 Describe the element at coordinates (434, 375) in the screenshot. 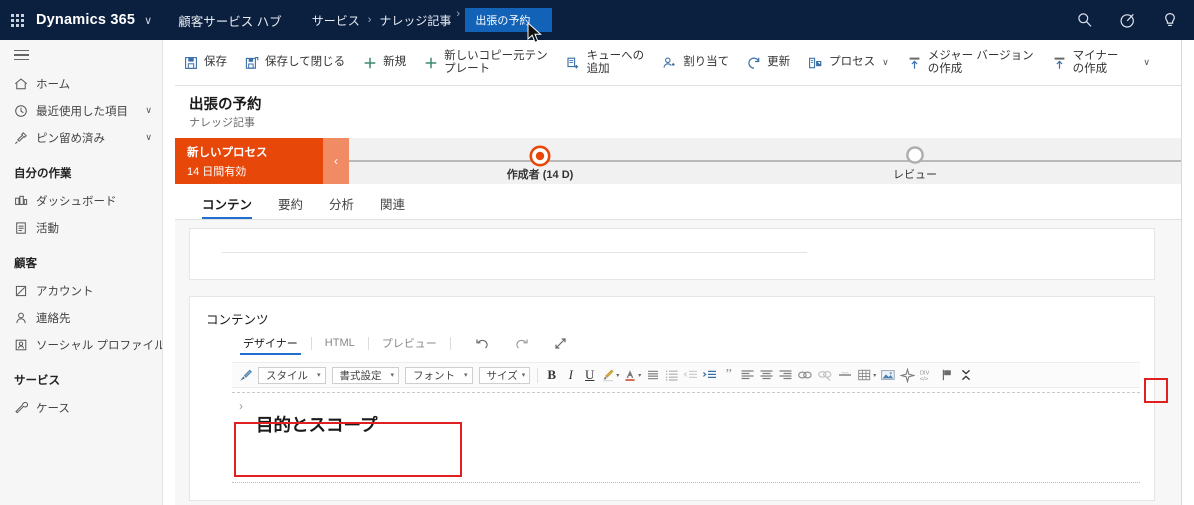

I see `font-dropdown-value: フォント` at that location.